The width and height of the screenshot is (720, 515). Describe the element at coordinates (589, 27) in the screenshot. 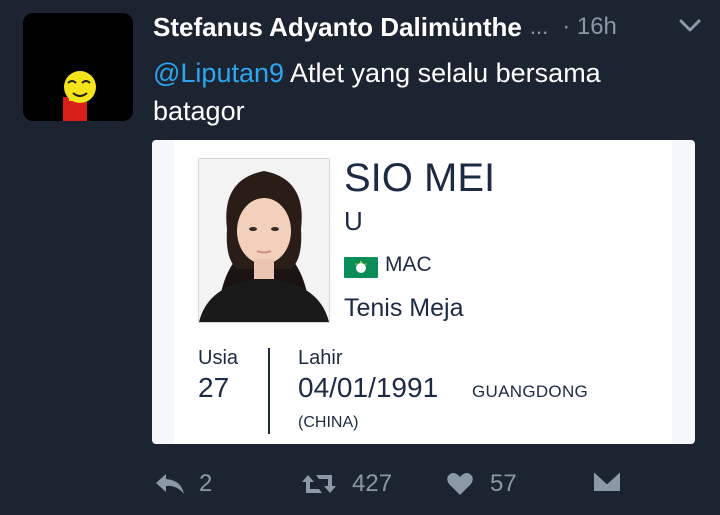

I see `tweet-timestamp: · 16h` at that location.